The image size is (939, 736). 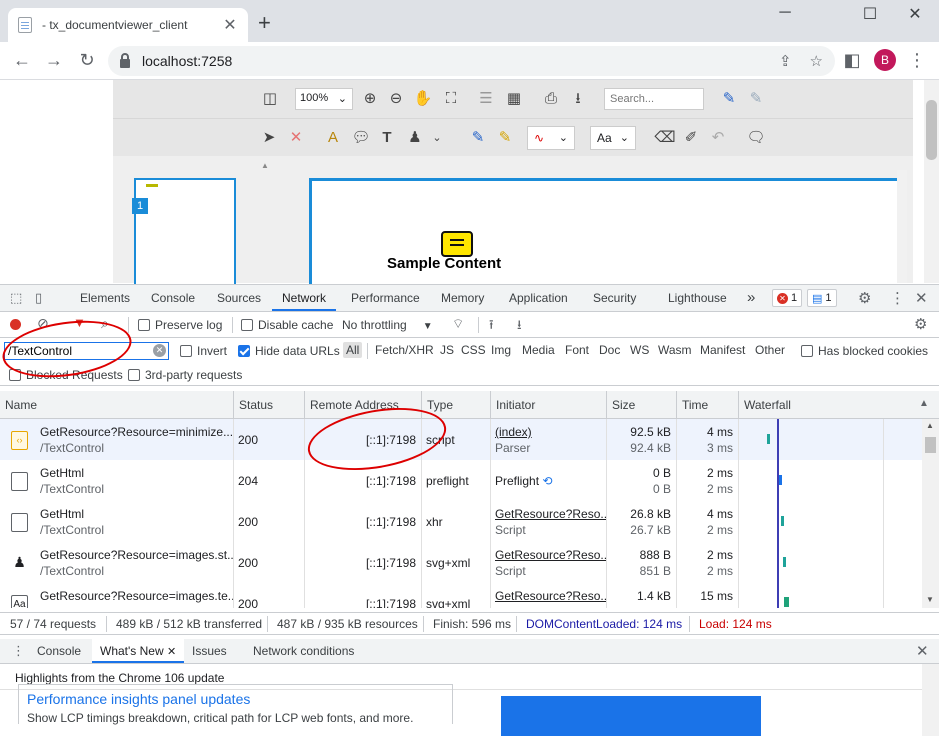 I want to click on page-scrollbar-thumb, so click(x=931, y=130).